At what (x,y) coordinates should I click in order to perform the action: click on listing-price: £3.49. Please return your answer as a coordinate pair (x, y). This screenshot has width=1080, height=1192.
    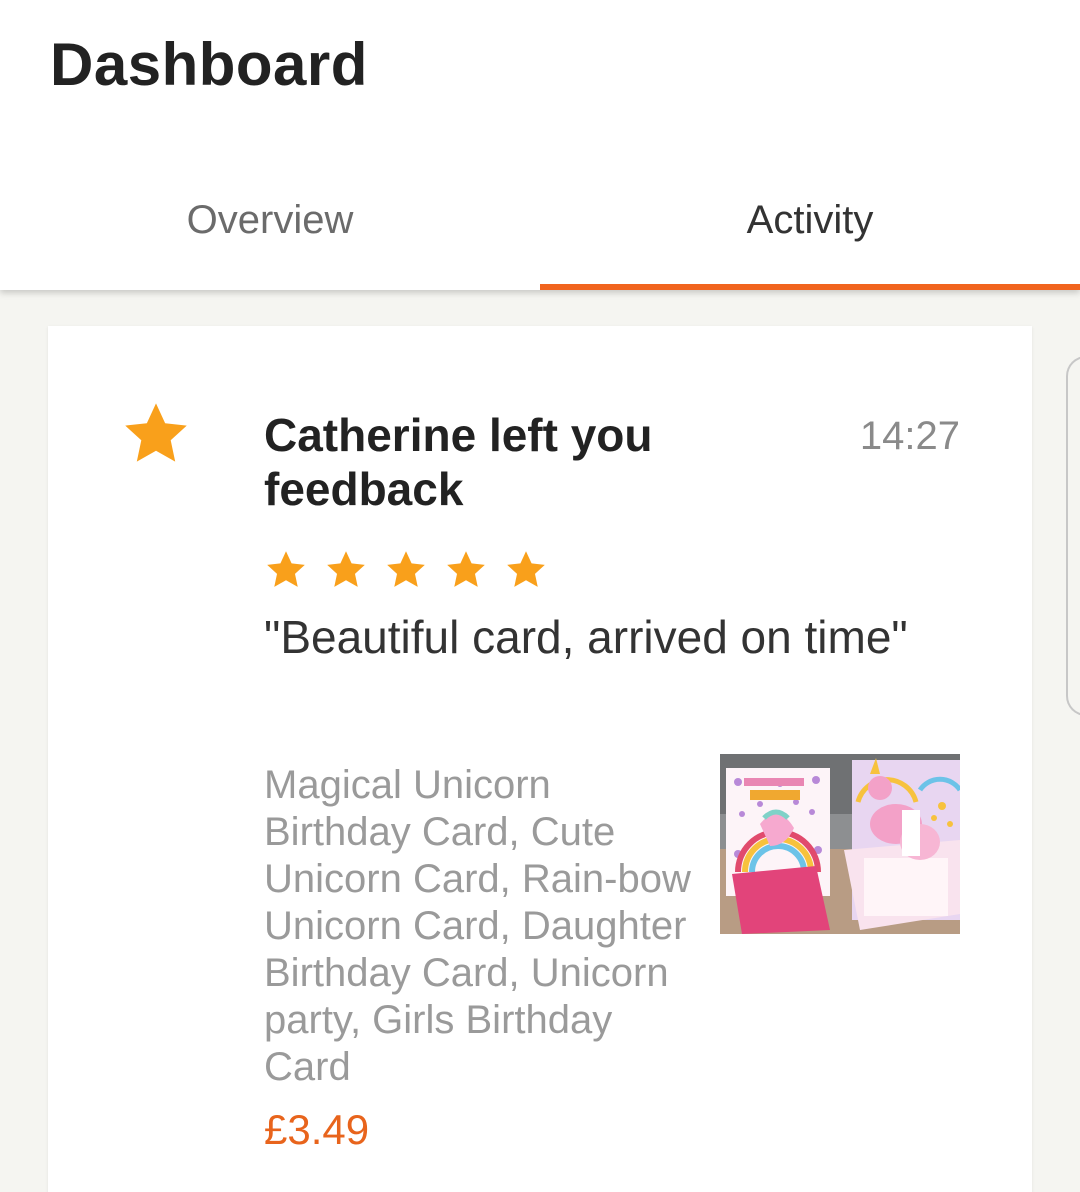
    Looking at the image, I should click on (317, 1129).